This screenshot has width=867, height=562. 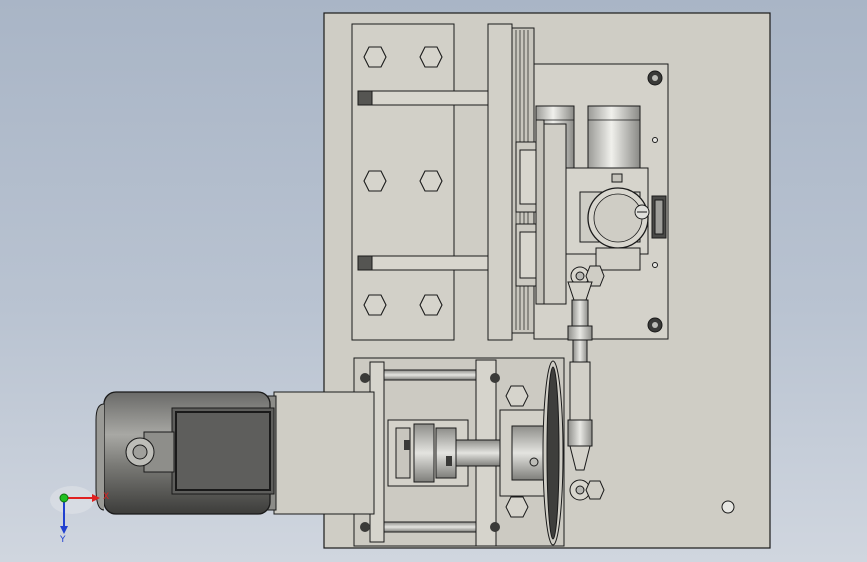 What do you see at coordinates (580, 385) in the screenshot?
I see `linkage-rod` at bounding box center [580, 385].